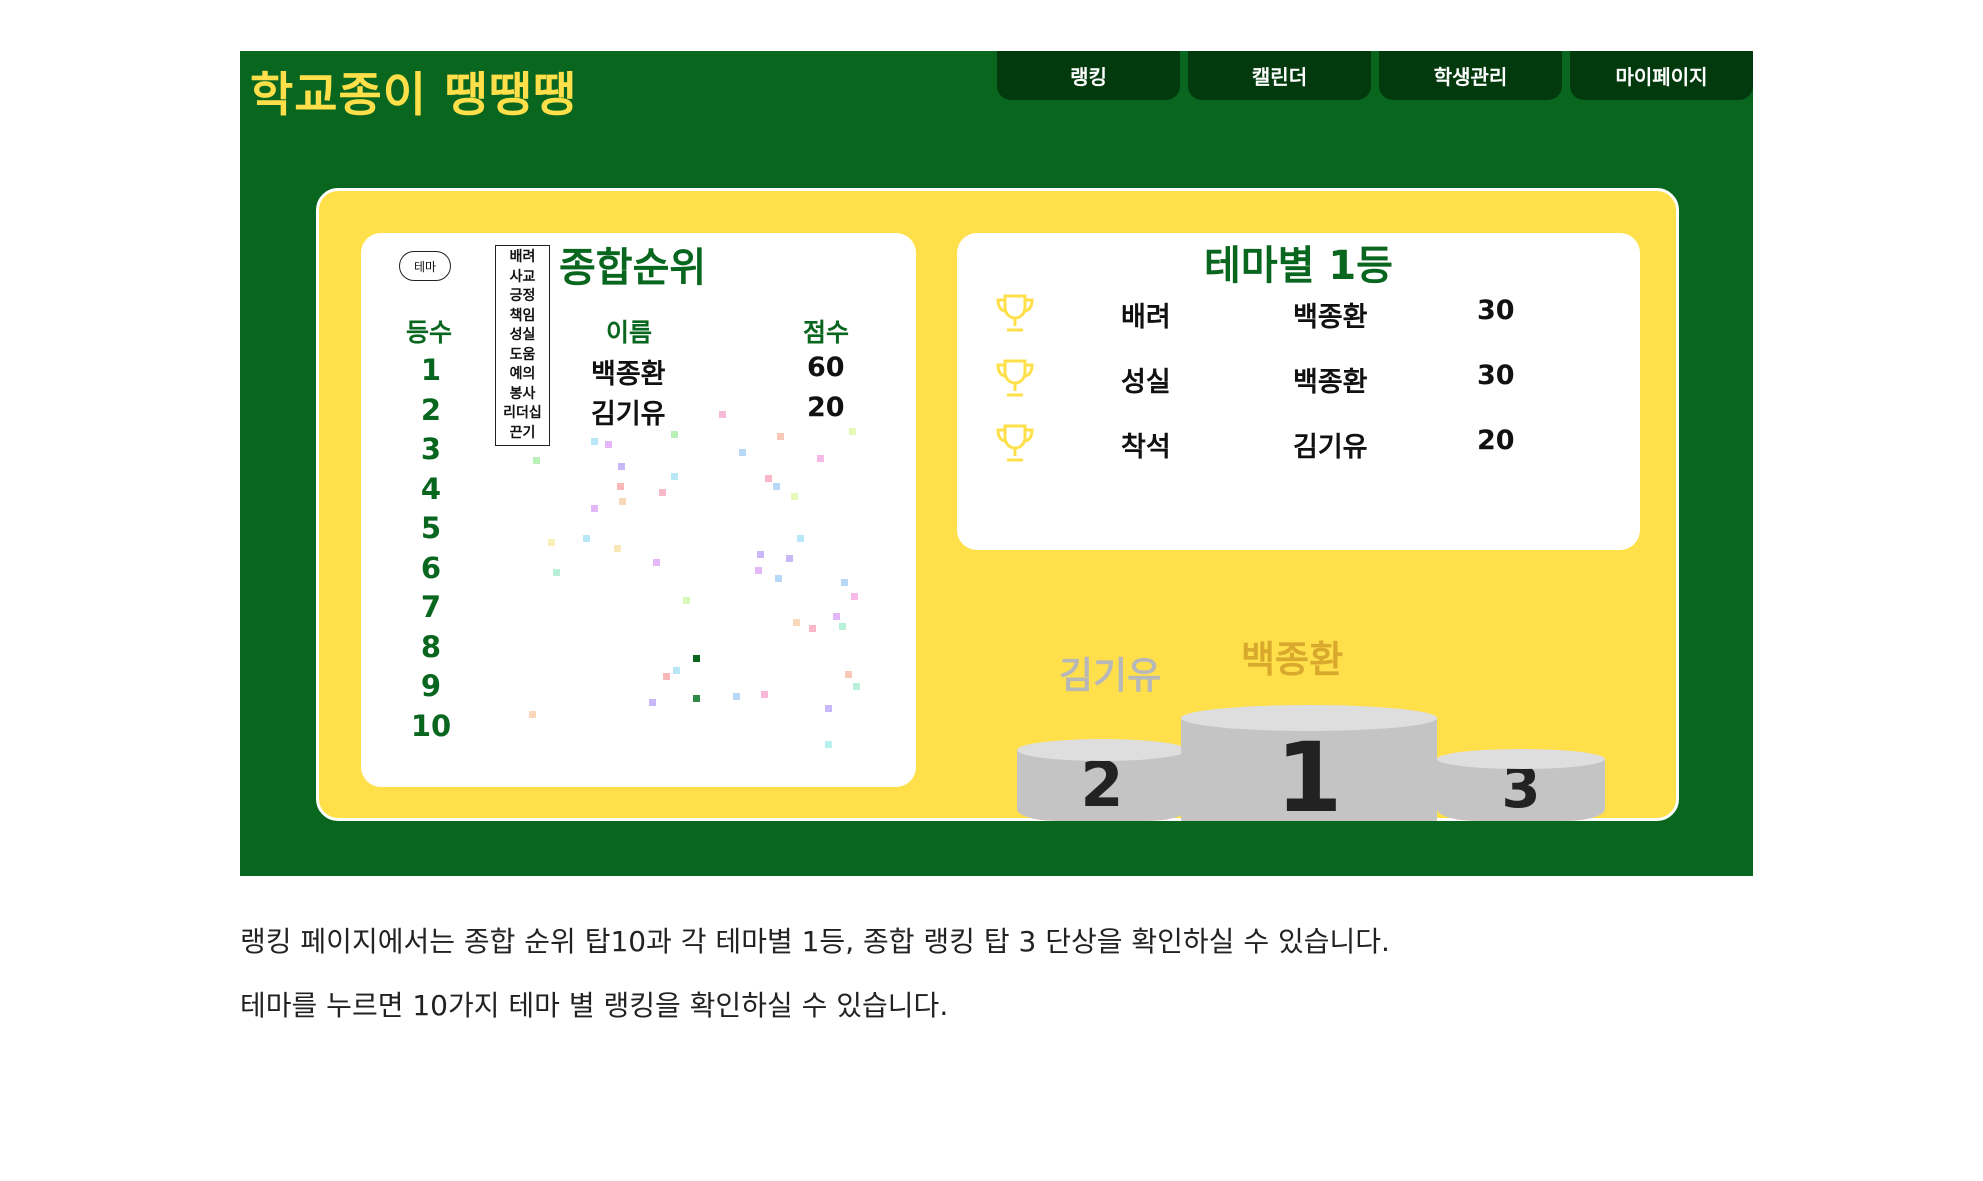 Image resolution: width=1983 pixels, height=1181 pixels. Describe the element at coordinates (522, 356) in the screenshot. I see `theme-option: 도움` at that location.